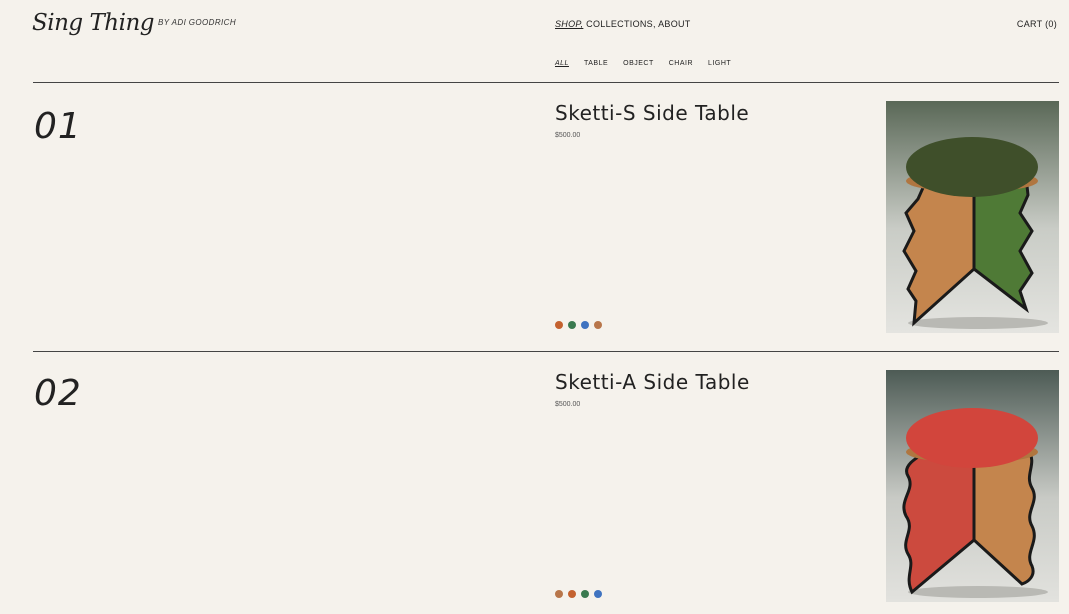 The height and width of the screenshot is (614, 1069). I want to click on byline: BY ADI GOODRICH, so click(197, 22).